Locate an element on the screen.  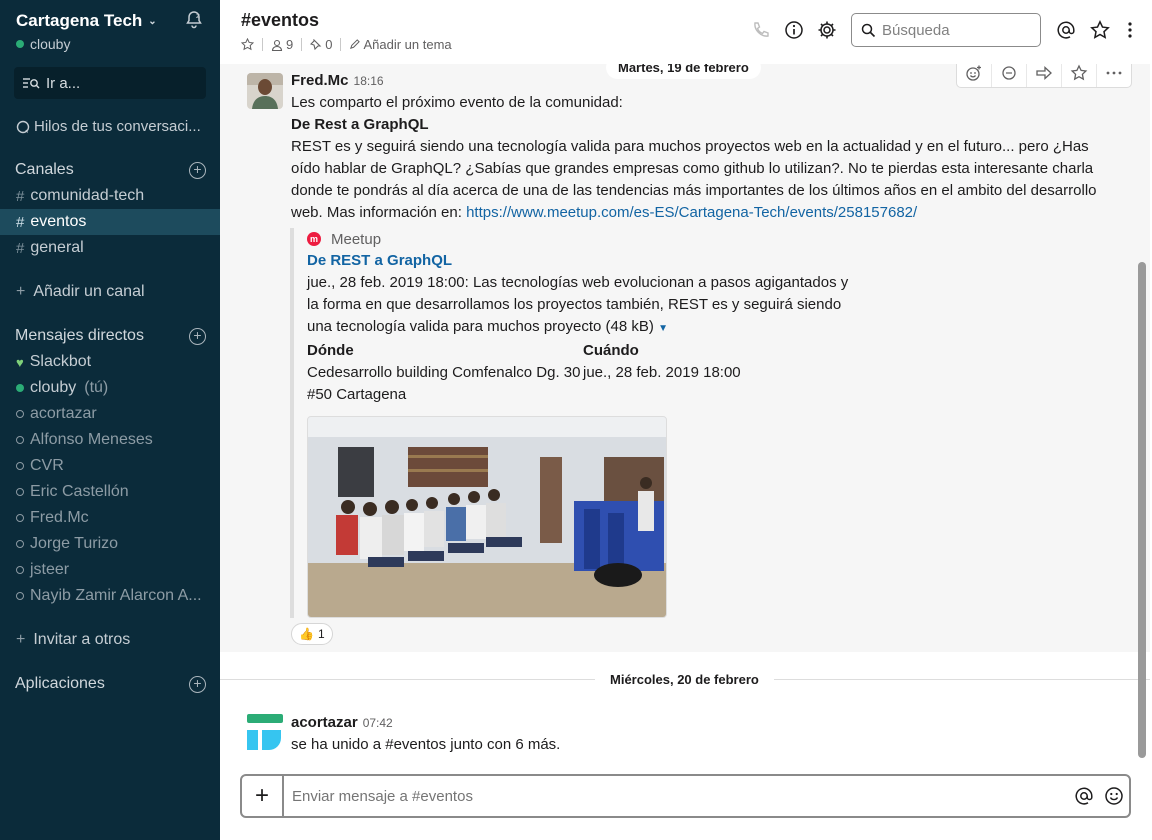
preview-title: De REST a GraphQL is located at coordinates (588, 261).